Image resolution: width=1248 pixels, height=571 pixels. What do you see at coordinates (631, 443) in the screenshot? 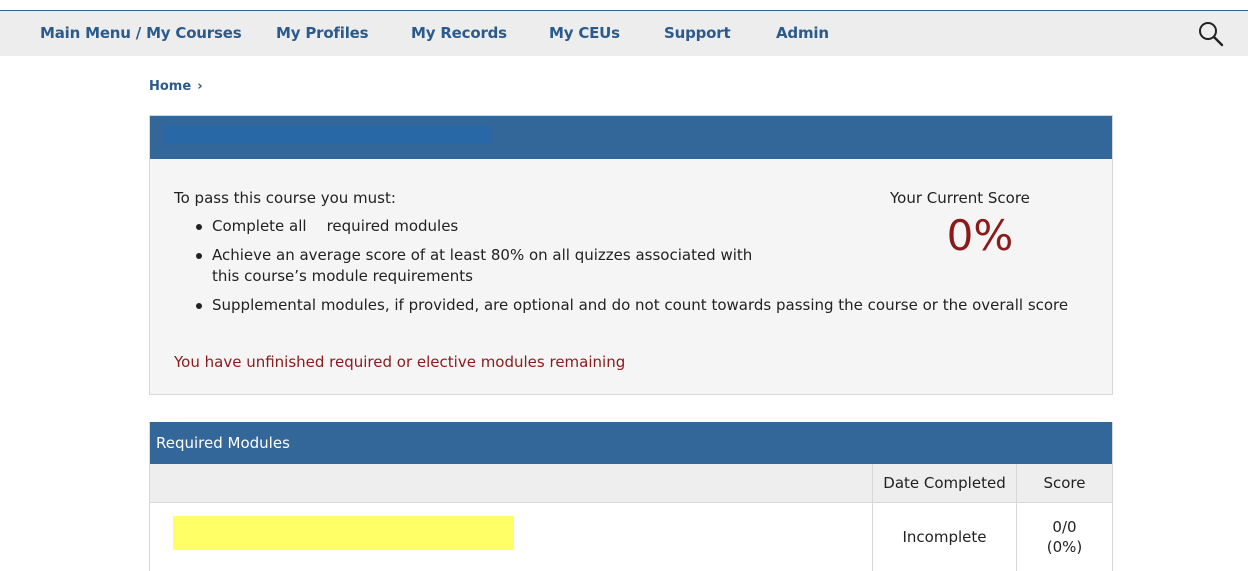
I see `required-modules-header: Required Modules` at bounding box center [631, 443].